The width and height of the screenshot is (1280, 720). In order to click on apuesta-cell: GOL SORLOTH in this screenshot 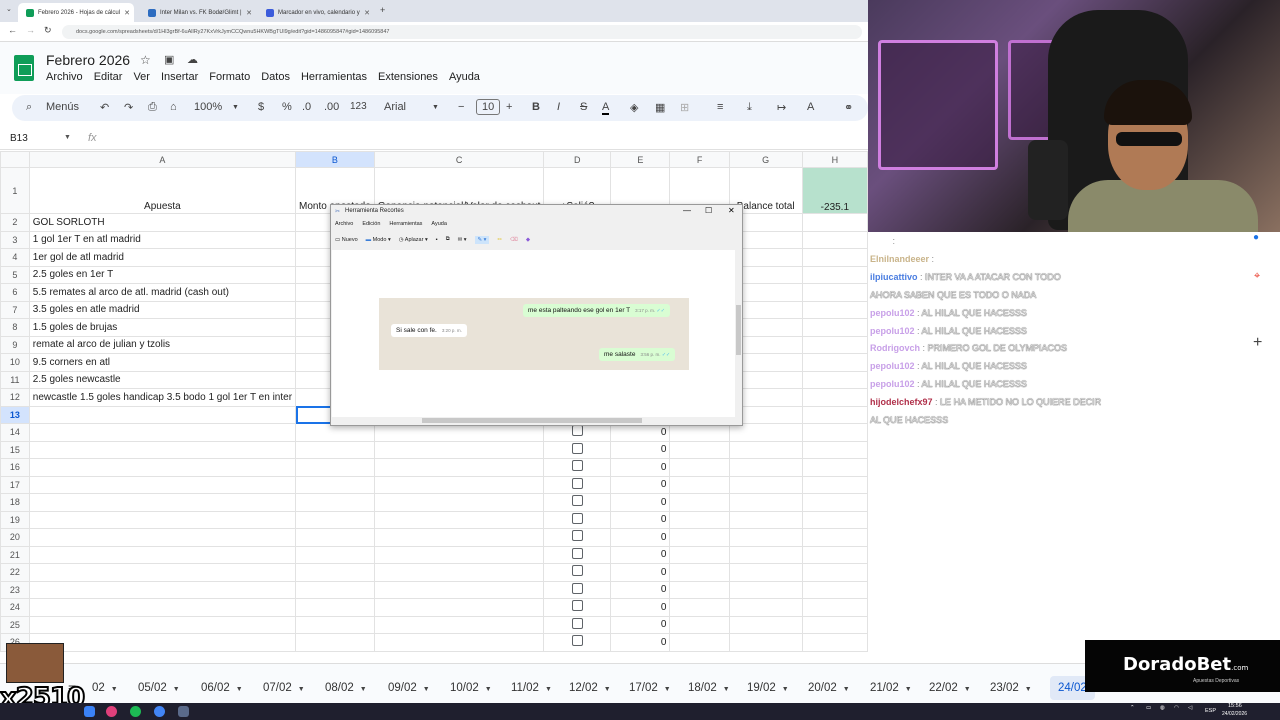, I will do `click(162, 222)`.